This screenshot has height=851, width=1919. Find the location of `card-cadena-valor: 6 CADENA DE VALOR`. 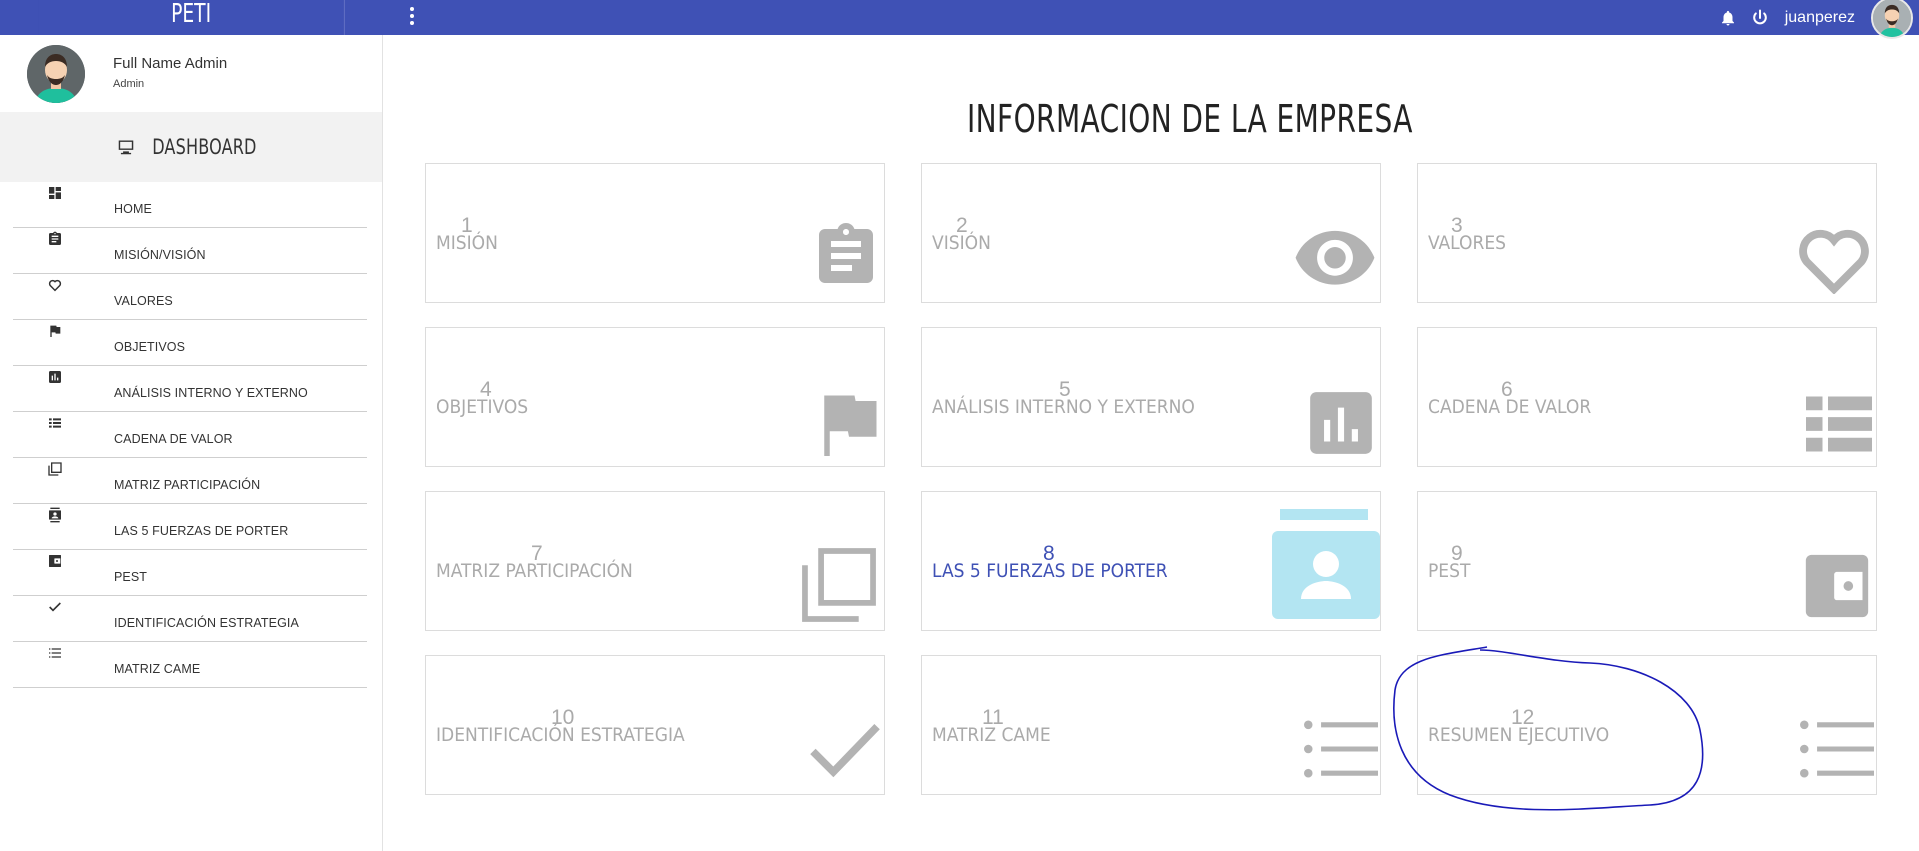

card-cadena-valor: 6 CADENA DE VALOR is located at coordinates (1647, 397).